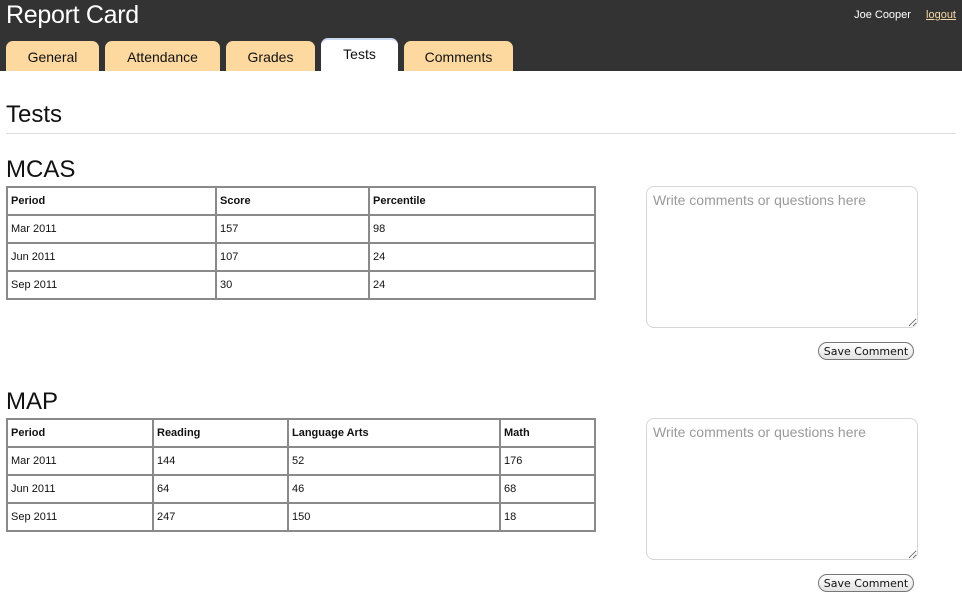 This screenshot has height=608, width=962. What do you see at coordinates (782, 489) in the screenshot?
I see `map-comment-input` at bounding box center [782, 489].